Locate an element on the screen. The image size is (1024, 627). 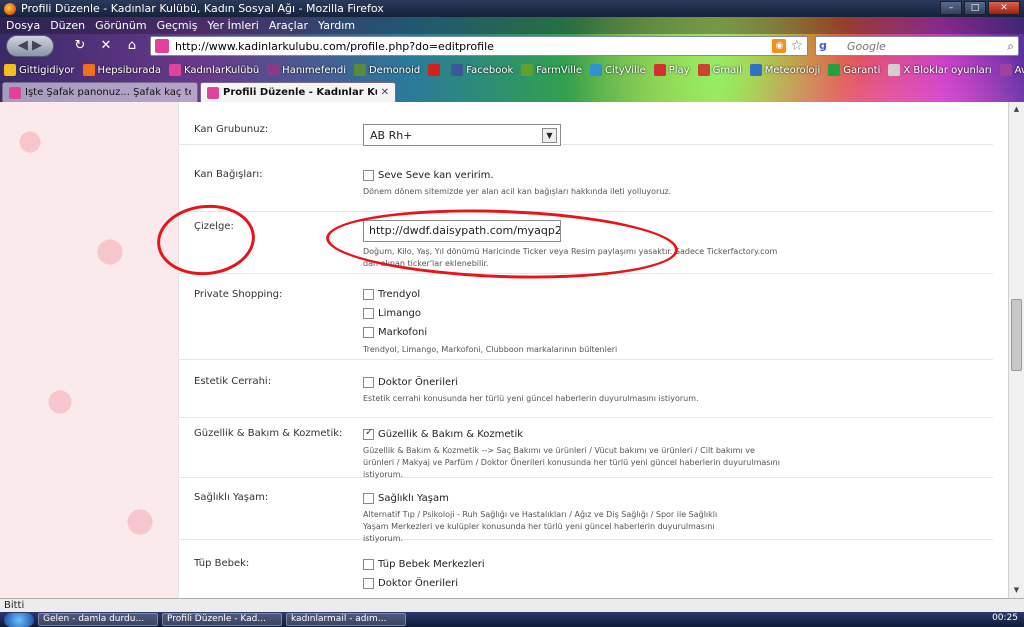
status-bar: Bitti is located at coordinates (512, 605).